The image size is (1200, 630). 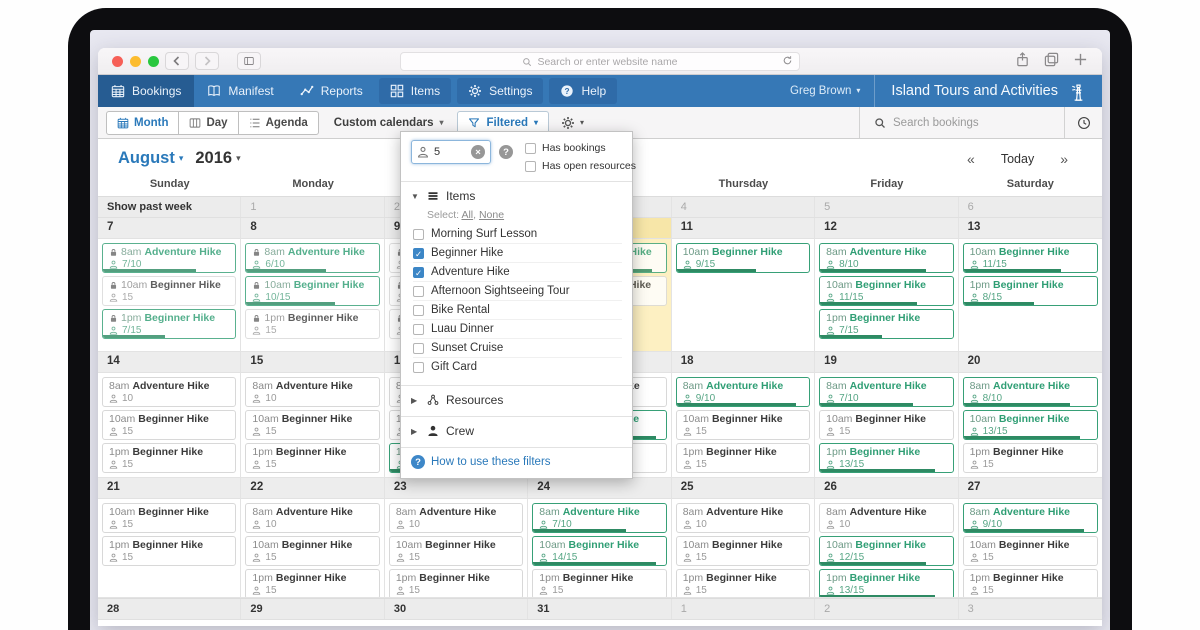 What do you see at coordinates (517, 290) in the screenshot?
I see `item-filter-afternoon-sightseeing-tour: Afternoon Sightseeing Tour` at bounding box center [517, 290].